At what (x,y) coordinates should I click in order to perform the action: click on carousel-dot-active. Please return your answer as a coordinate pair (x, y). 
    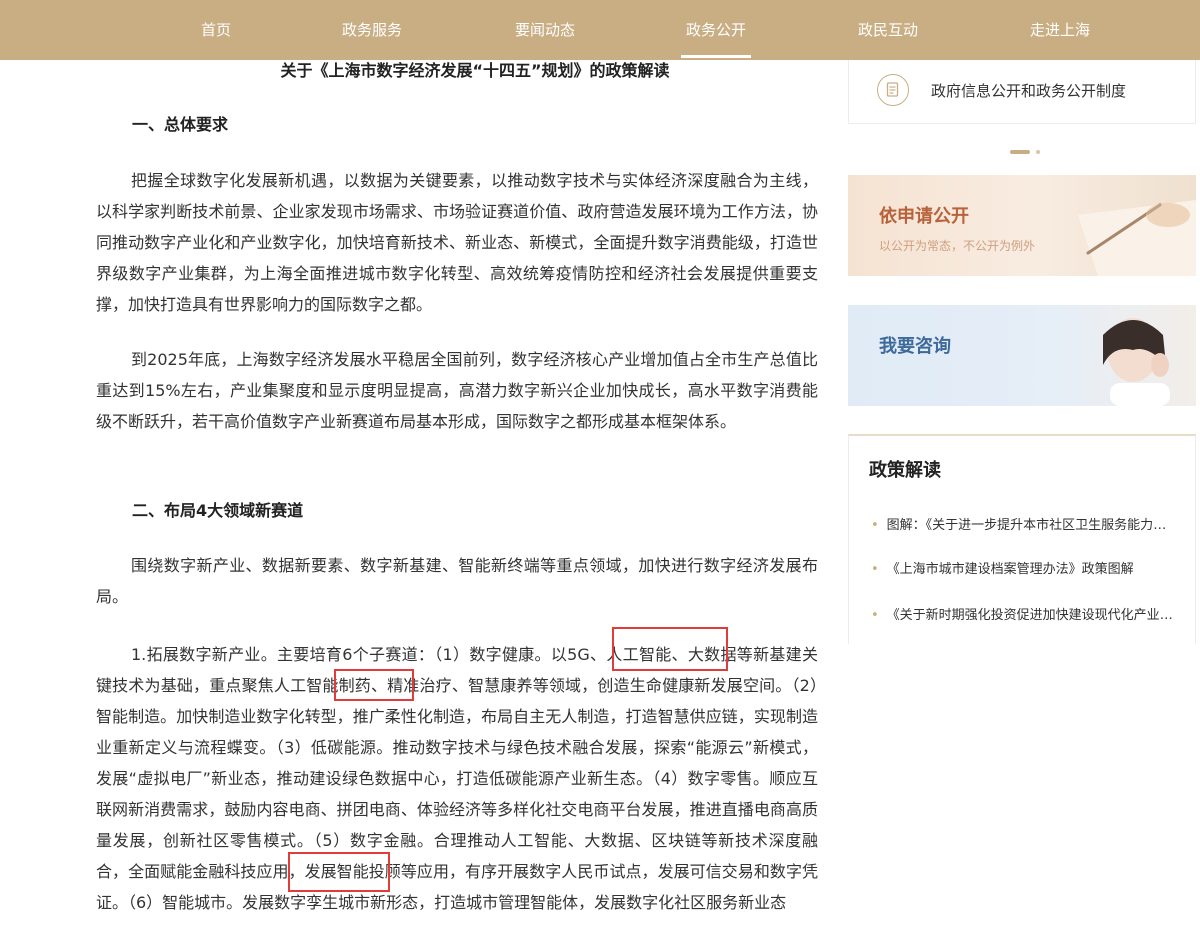
    Looking at the image, I should click on (1020, 152).